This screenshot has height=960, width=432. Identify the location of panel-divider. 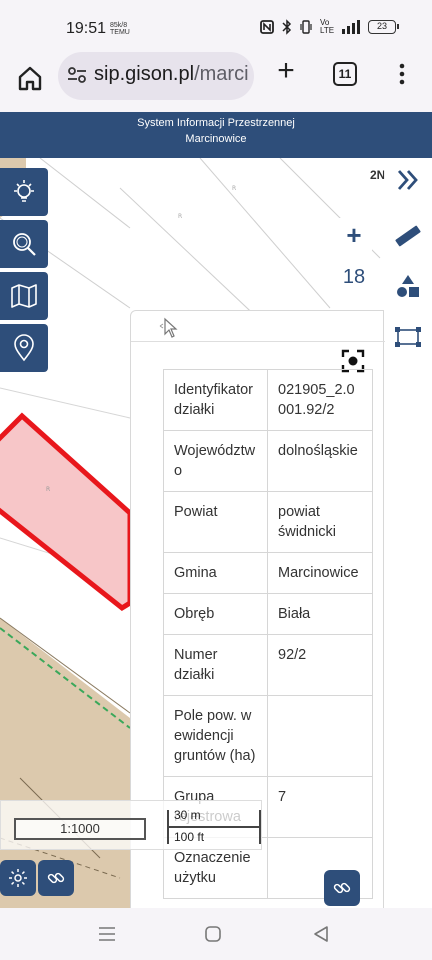
(258, 341).